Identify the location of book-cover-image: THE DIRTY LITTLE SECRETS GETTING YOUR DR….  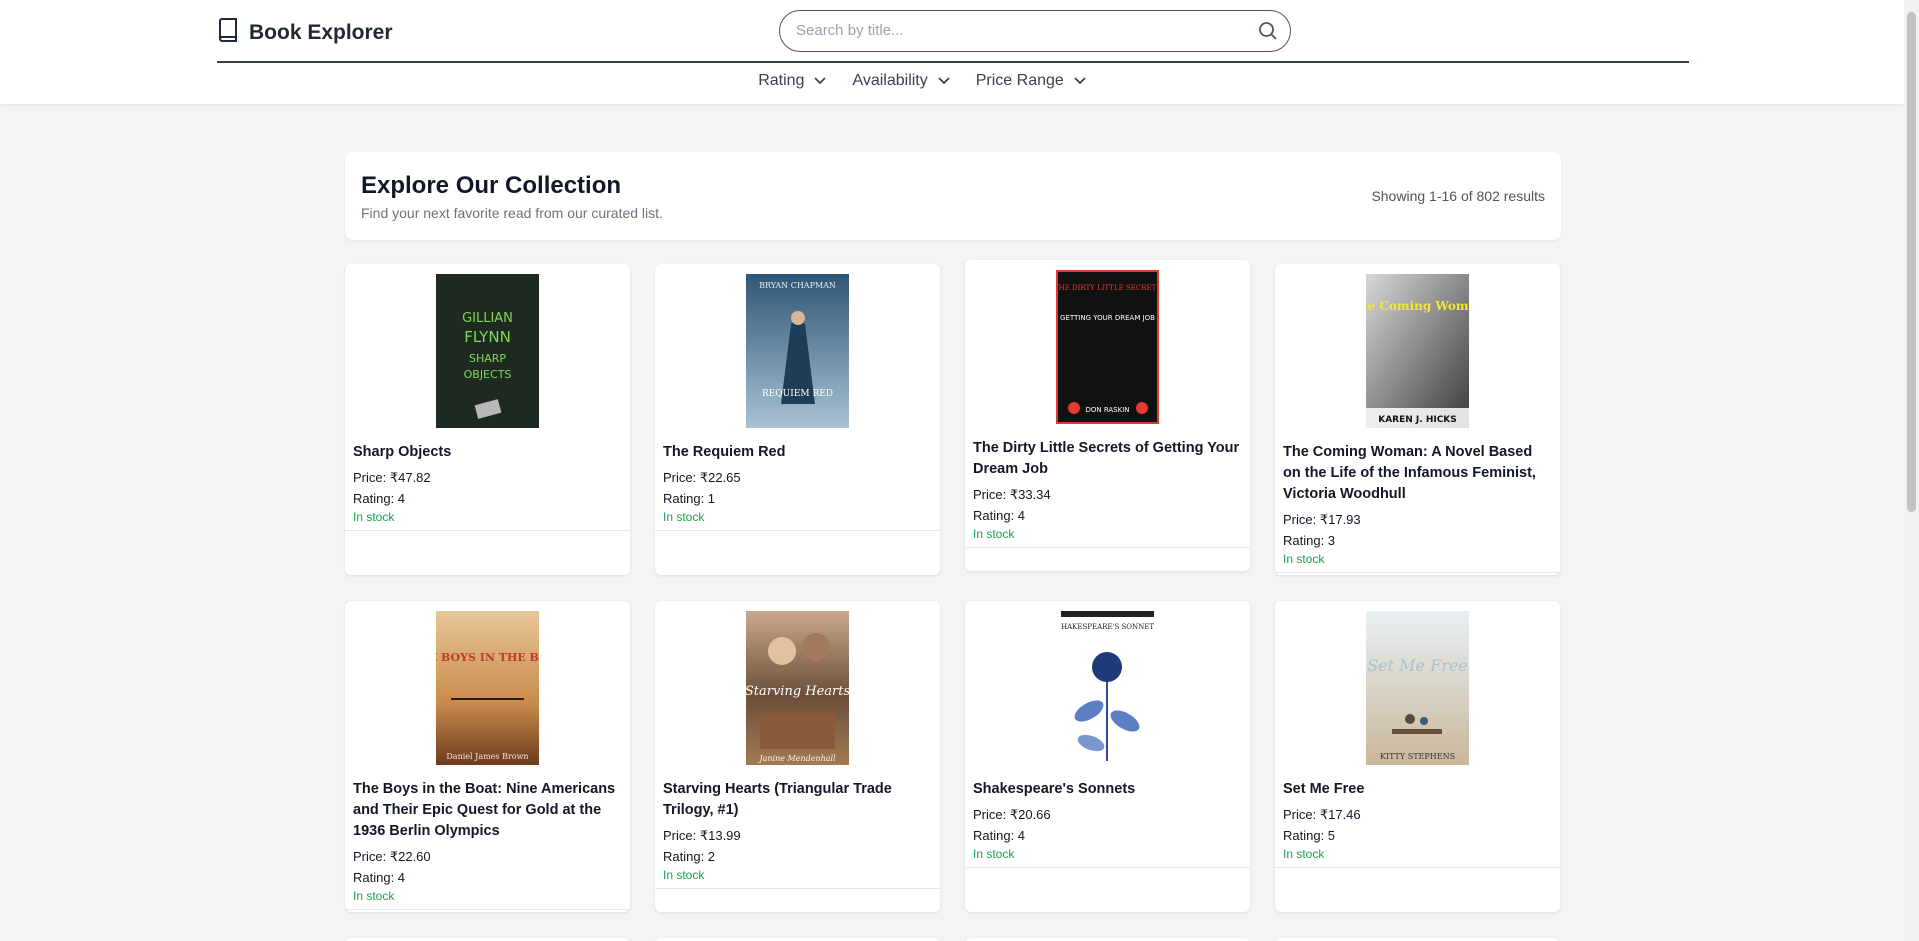
(1107, 347).